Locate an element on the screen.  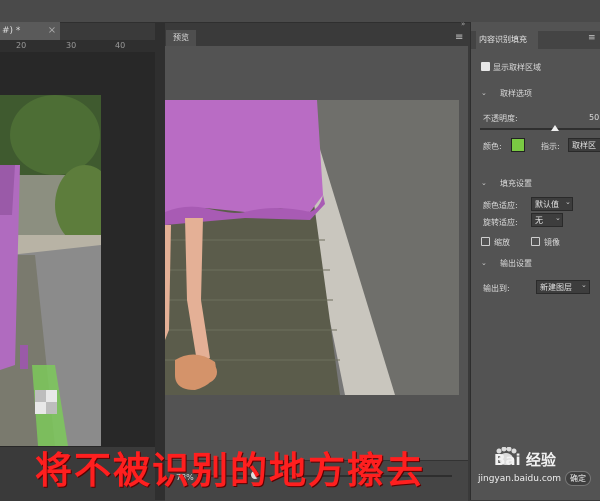
watermark-brand: Bai 经验 is located at coordinates (525, 460).